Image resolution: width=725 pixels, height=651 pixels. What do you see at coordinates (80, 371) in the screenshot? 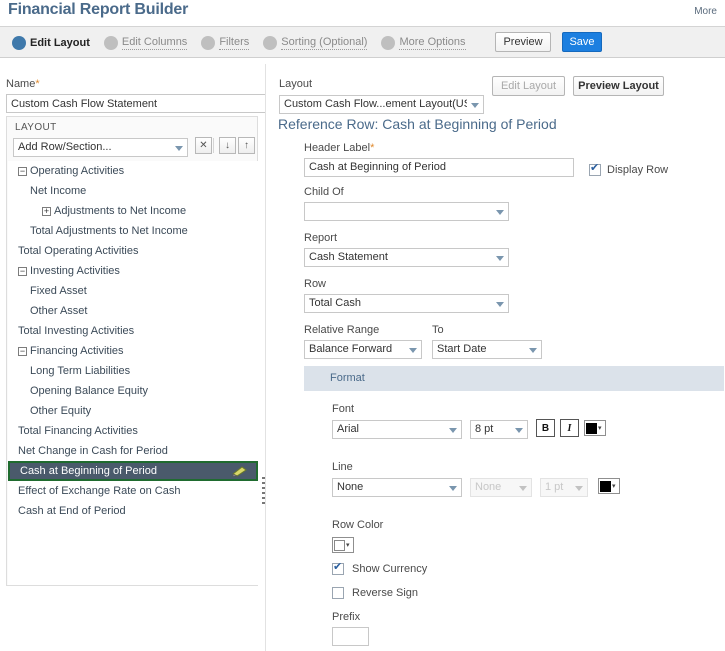
I see `layout-tree-item-label: Long Term Liabilities` at bounding box center [80, 371].